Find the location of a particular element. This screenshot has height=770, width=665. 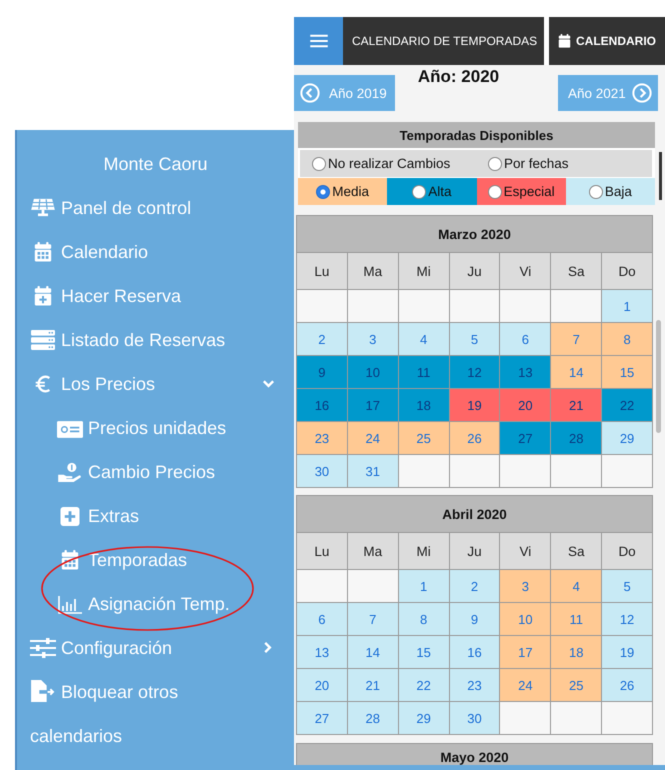

chevron-right-icon is located at coordinates (268, 647).